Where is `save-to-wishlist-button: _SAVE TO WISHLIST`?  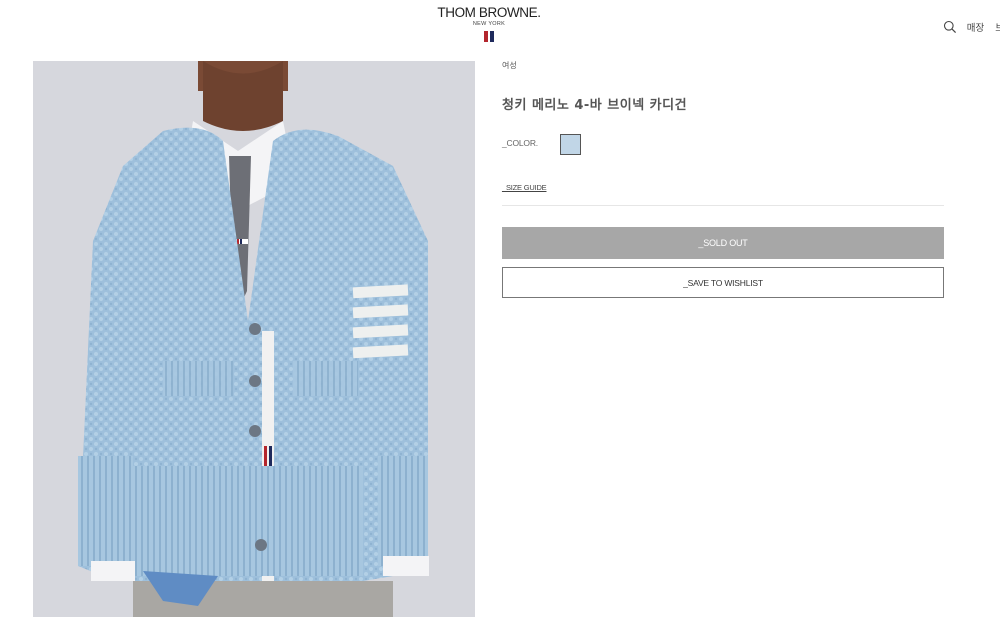 save-to-wishlist-button: _SAVE TO WISHLIST is located at coordinates (723, 282).